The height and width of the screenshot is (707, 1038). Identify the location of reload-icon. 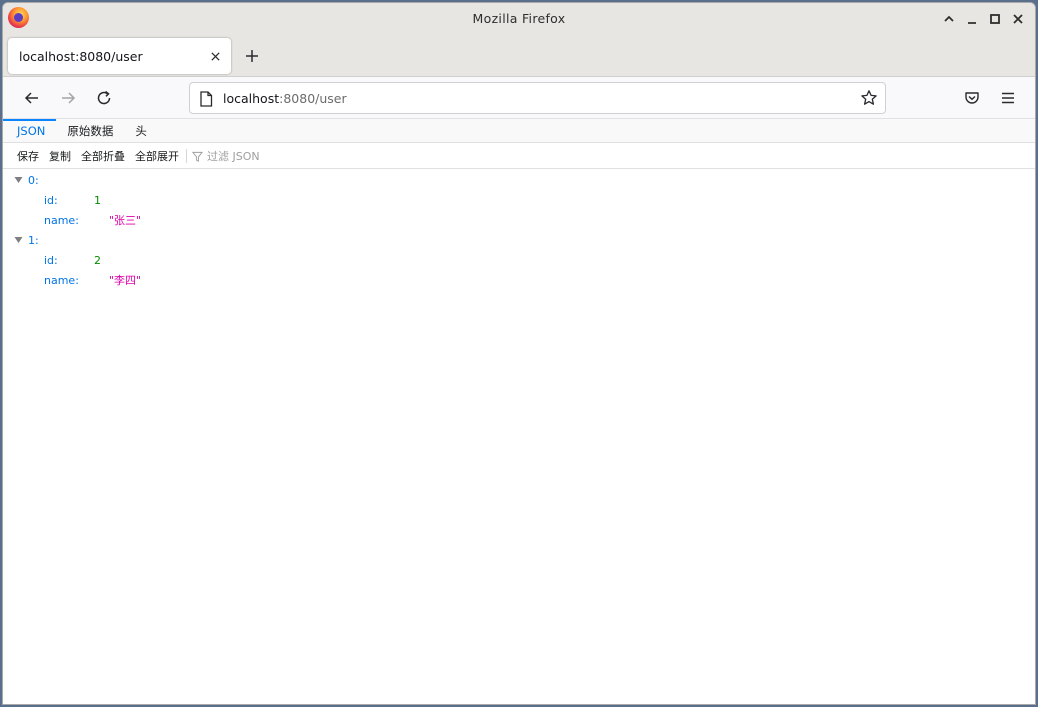
(104, 98).